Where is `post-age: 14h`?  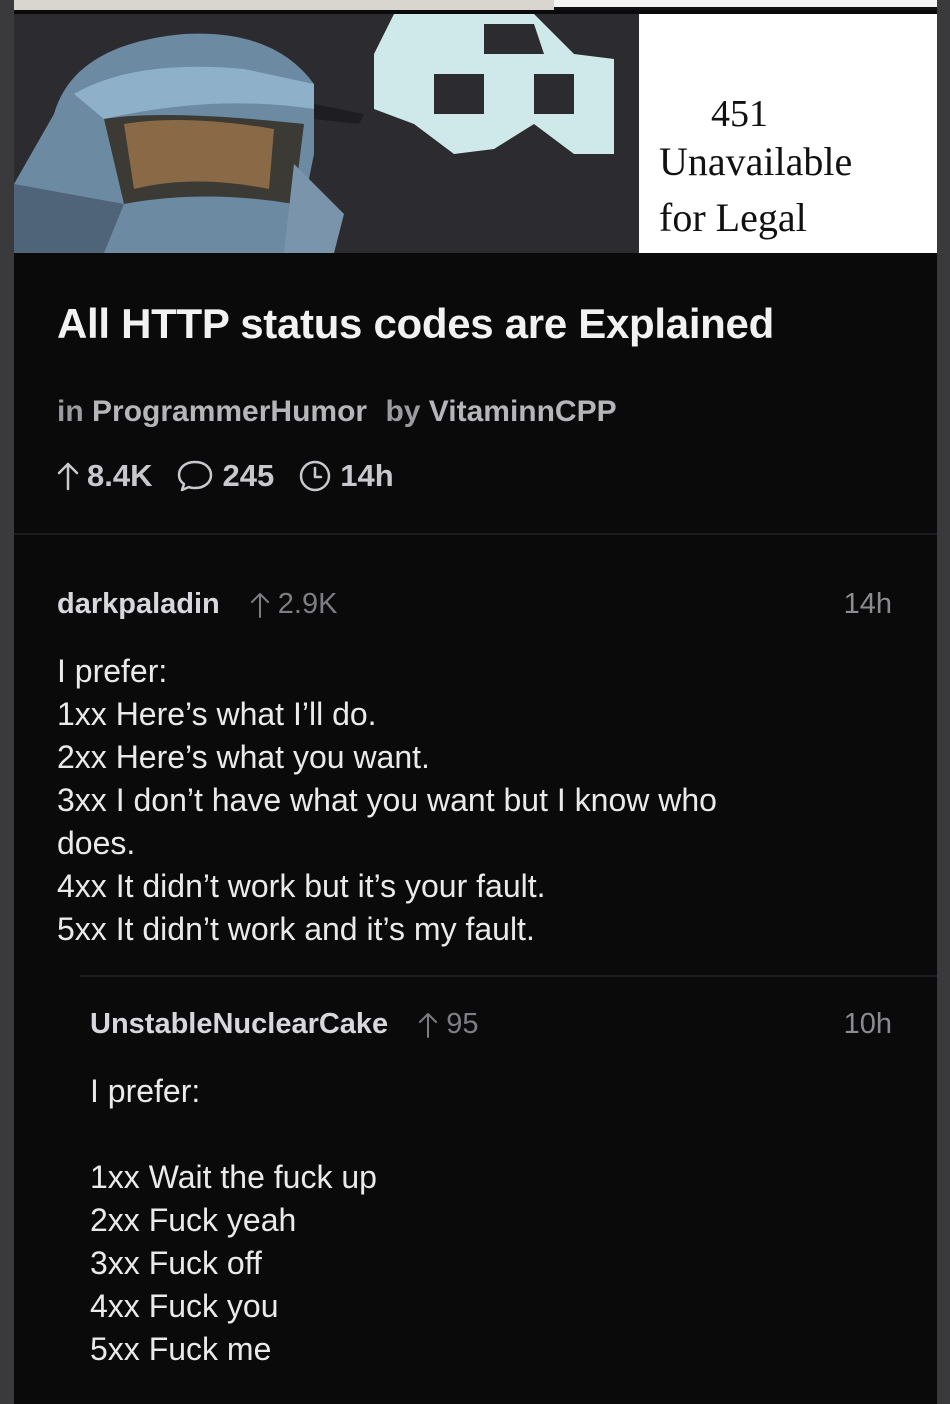
post-age: 14h is located at coordinates (367, 475).